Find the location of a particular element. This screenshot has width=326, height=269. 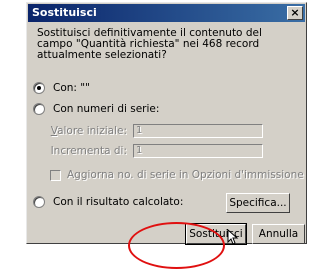

close-icon: × is located at coordinates (295, 12).